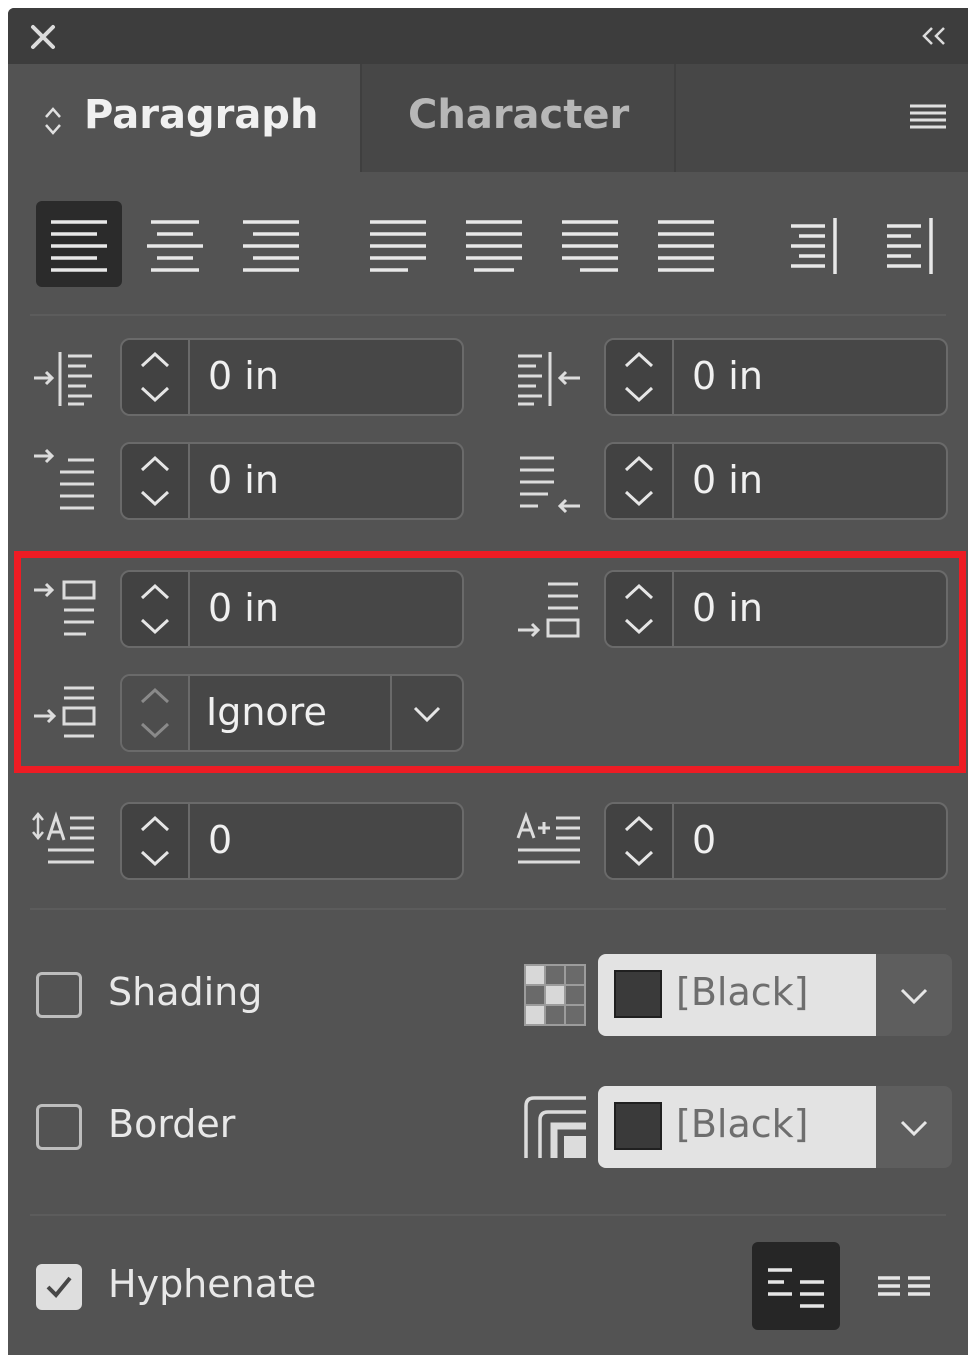  I want to click on align-center-icon, so click(175, 246).